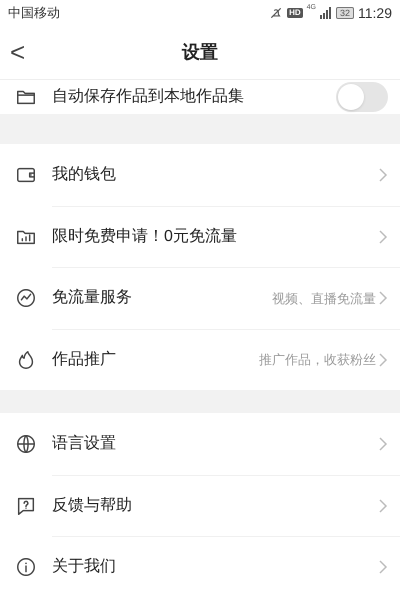 The width and height of the screenshot is (400, 600). What do you see at coordinates (84, 567) in the screenshot?
I see `setting-label: 关于我们` at bounding box center [84, 567].